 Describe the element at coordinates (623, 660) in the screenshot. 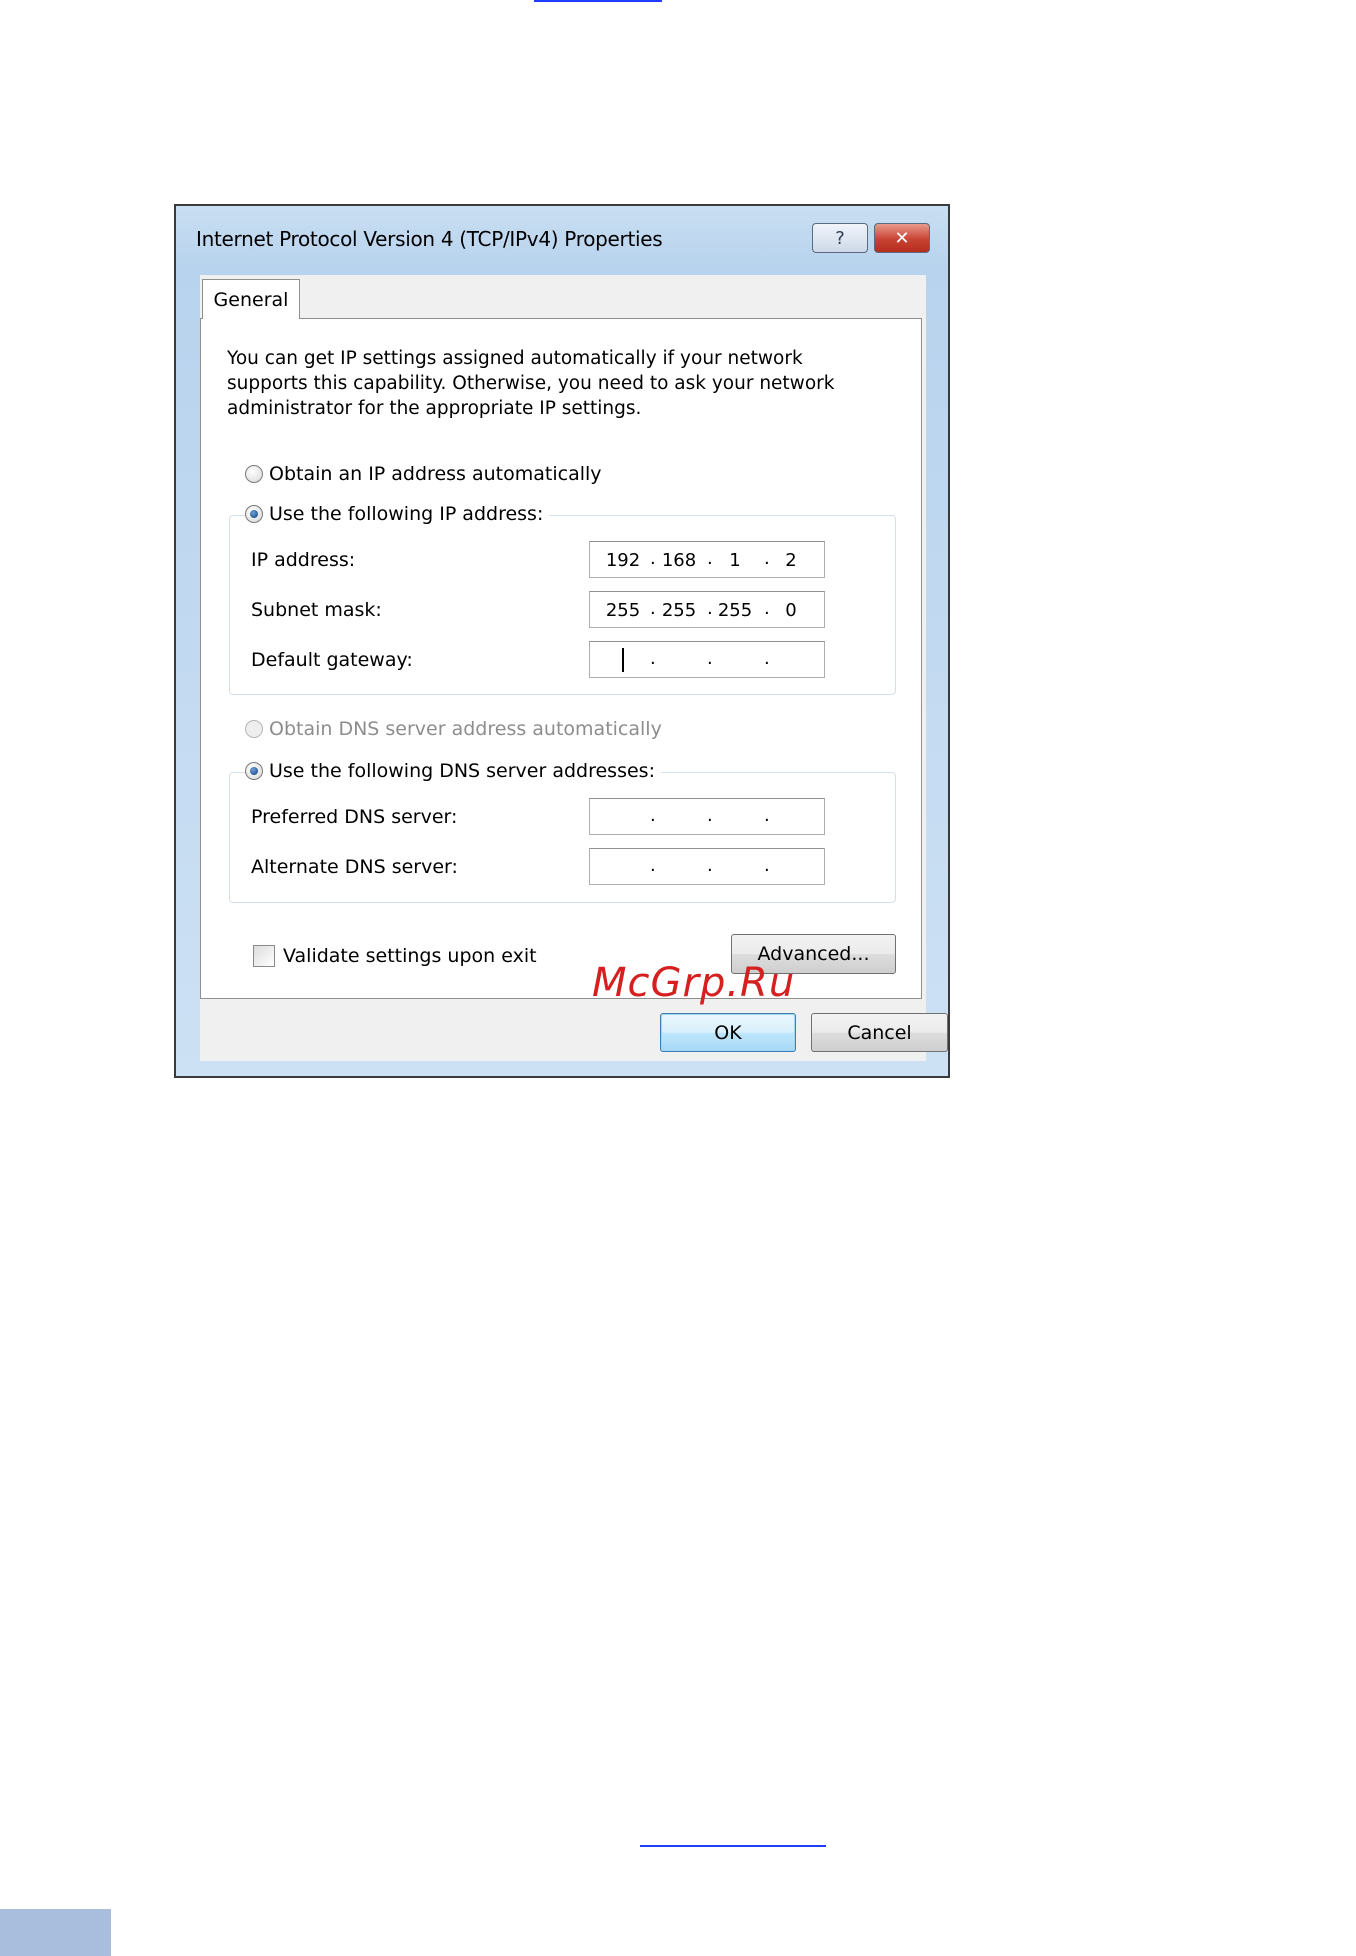

I see `text-caret` at that location.